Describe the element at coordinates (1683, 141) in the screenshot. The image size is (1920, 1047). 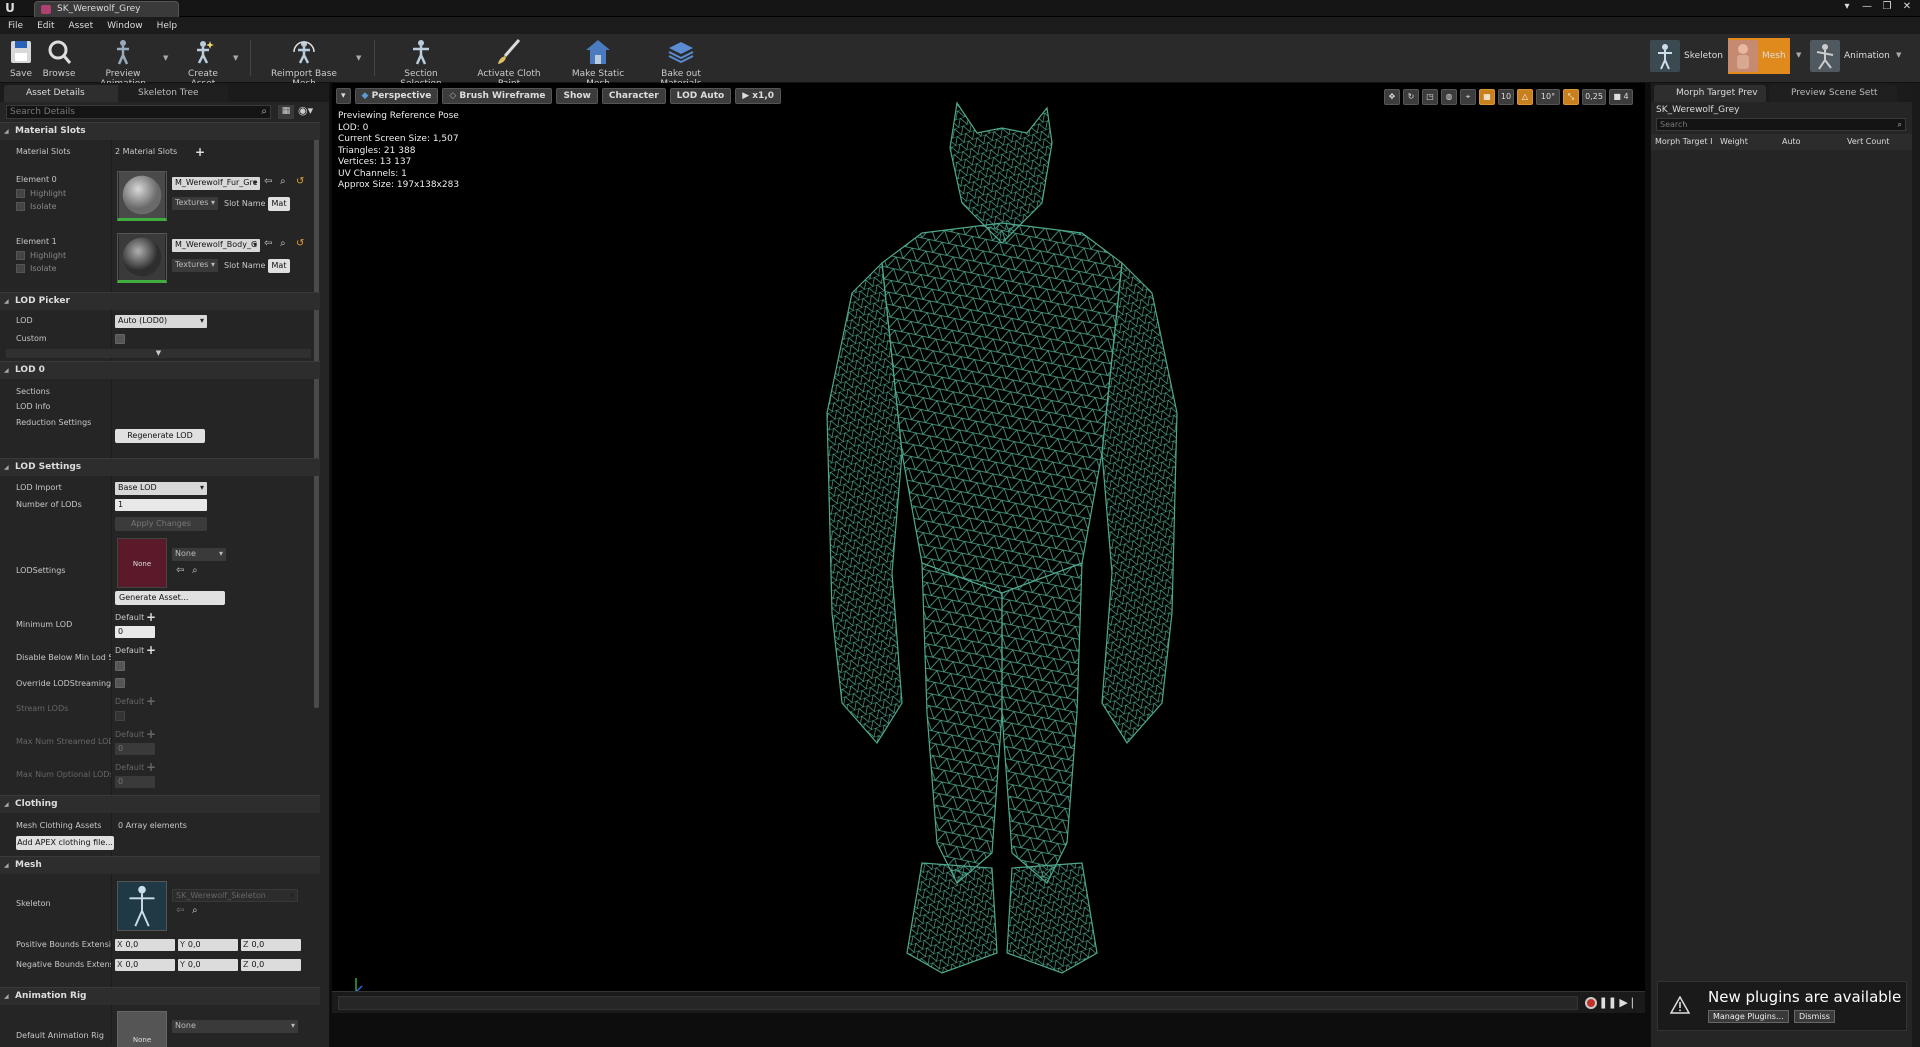
I see `col-morph-target: Morph Target I` at that location.